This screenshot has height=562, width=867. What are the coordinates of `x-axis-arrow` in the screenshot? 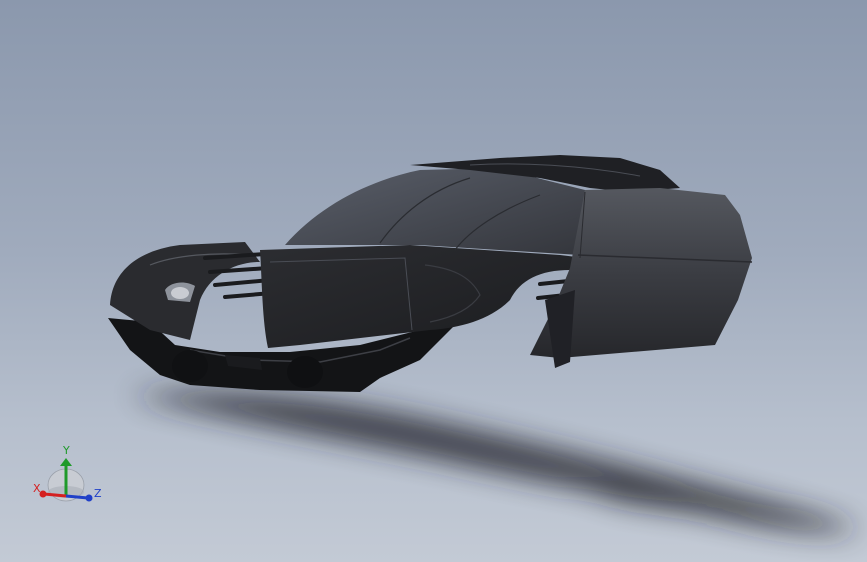 It's located at (55, 495).